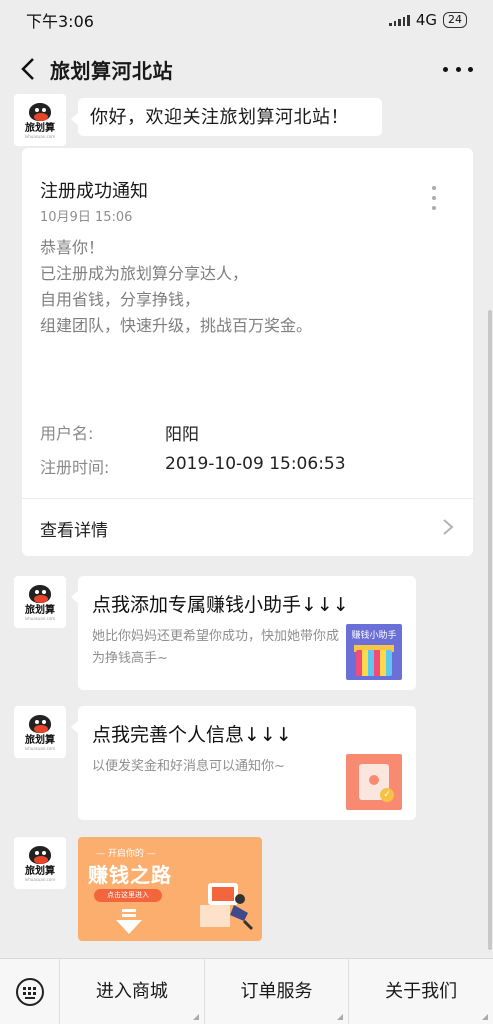 The height and width of the screenshot is (1024, 493). I want to click on scrollbar, so click(490, 630).